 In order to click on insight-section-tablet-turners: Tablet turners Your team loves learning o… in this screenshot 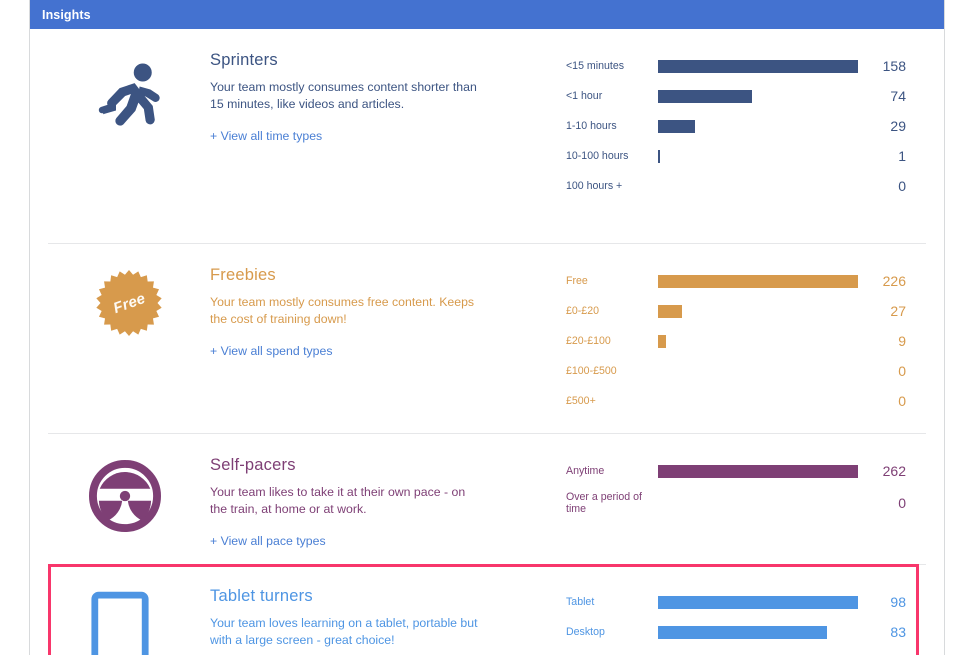, I will do `click(487, 609)`.